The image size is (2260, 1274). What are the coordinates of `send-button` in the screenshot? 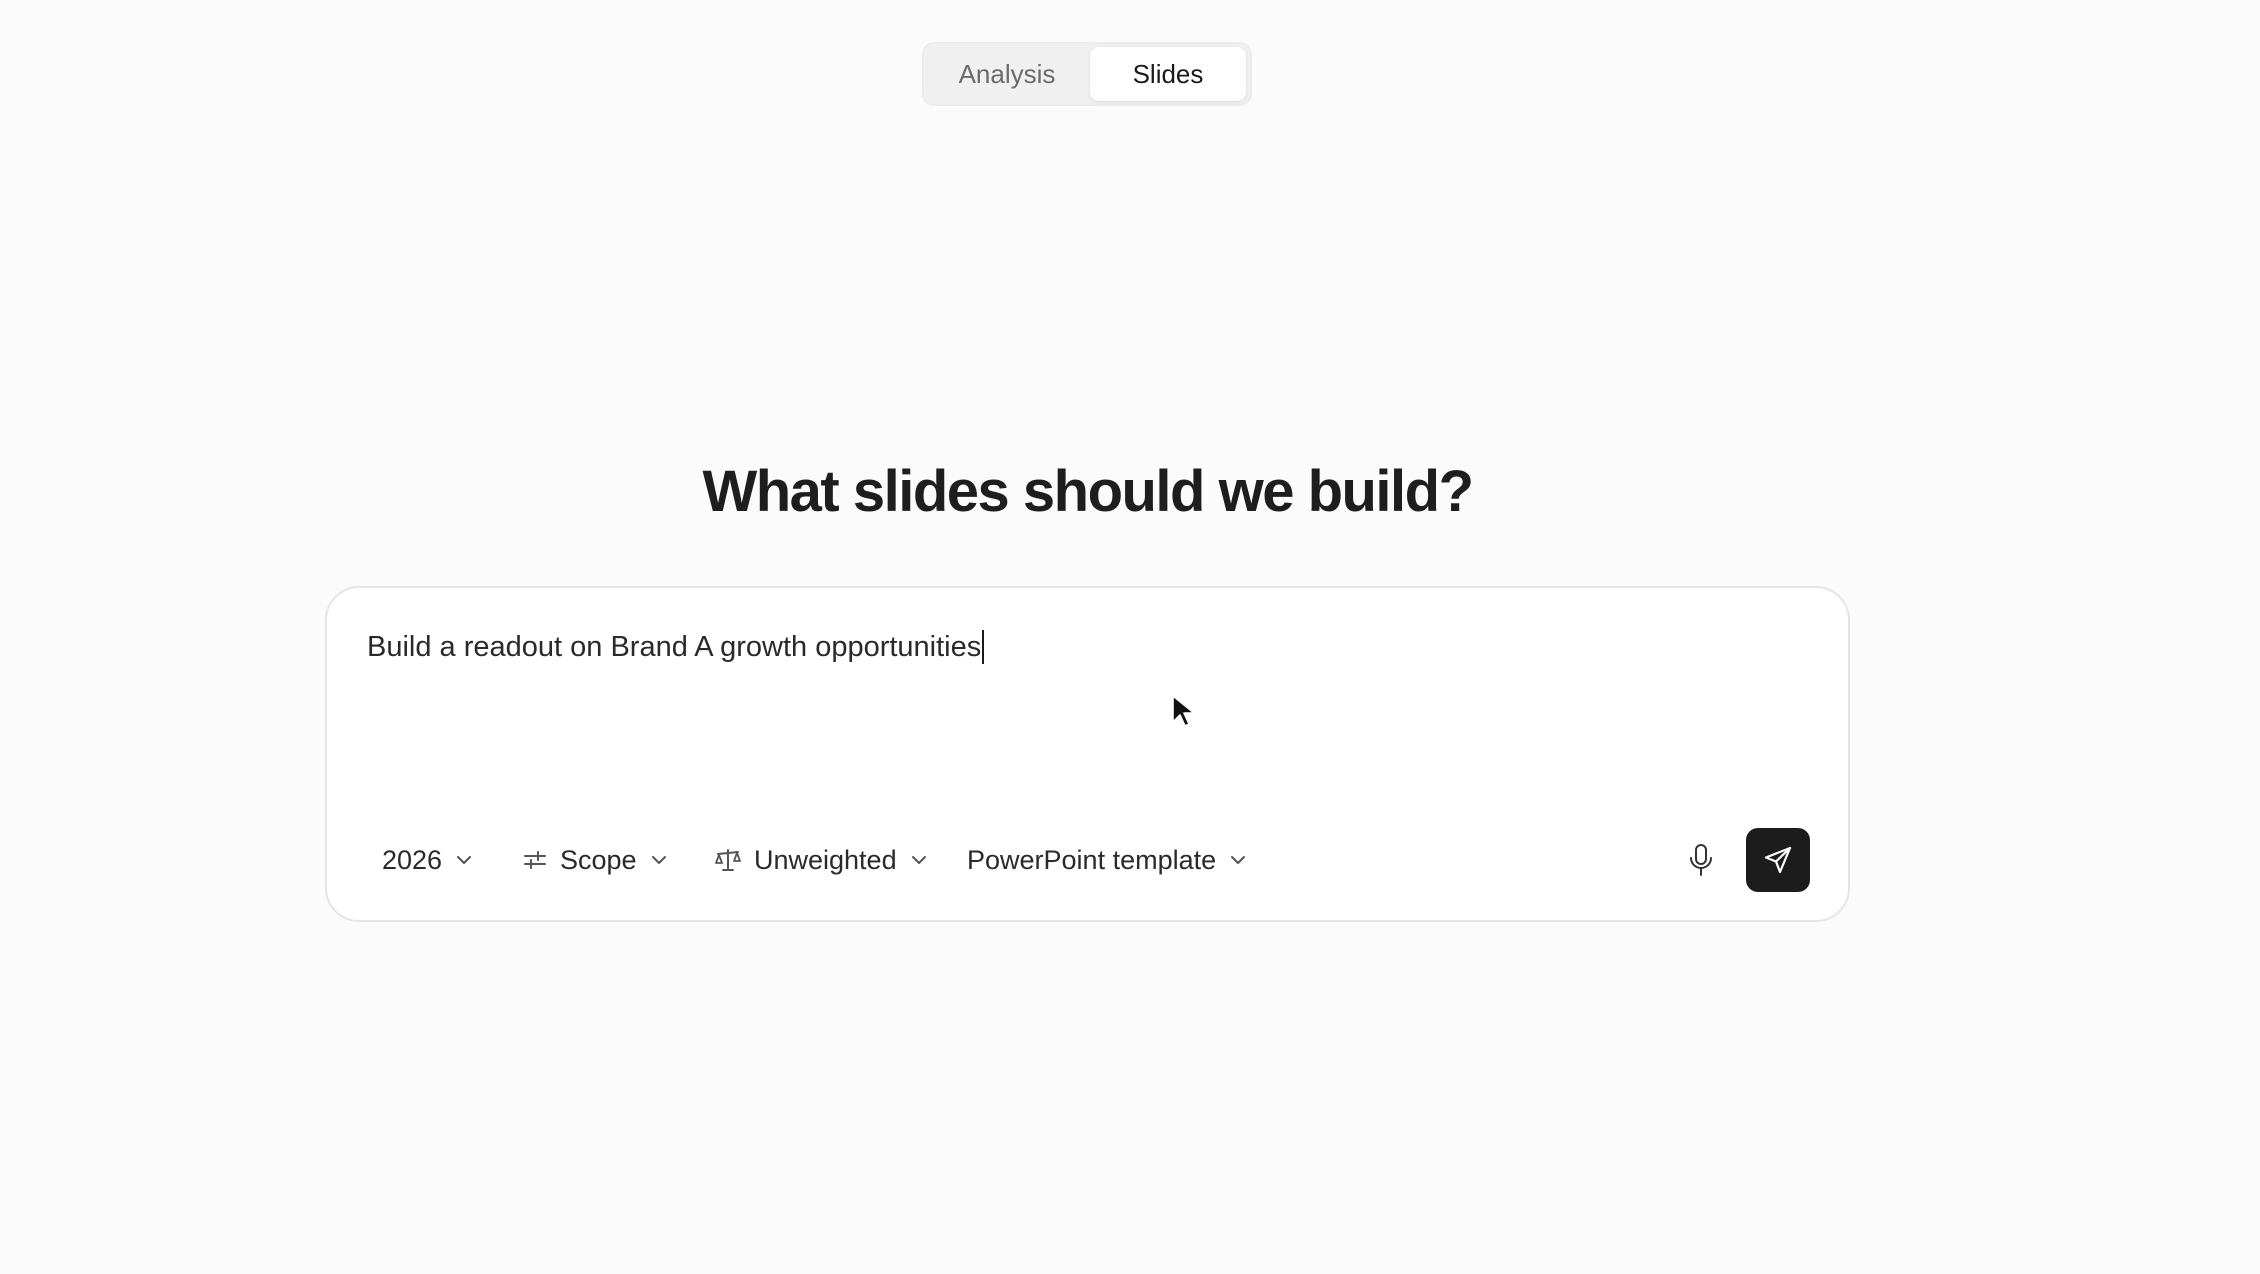 It's located at (1778, 860).